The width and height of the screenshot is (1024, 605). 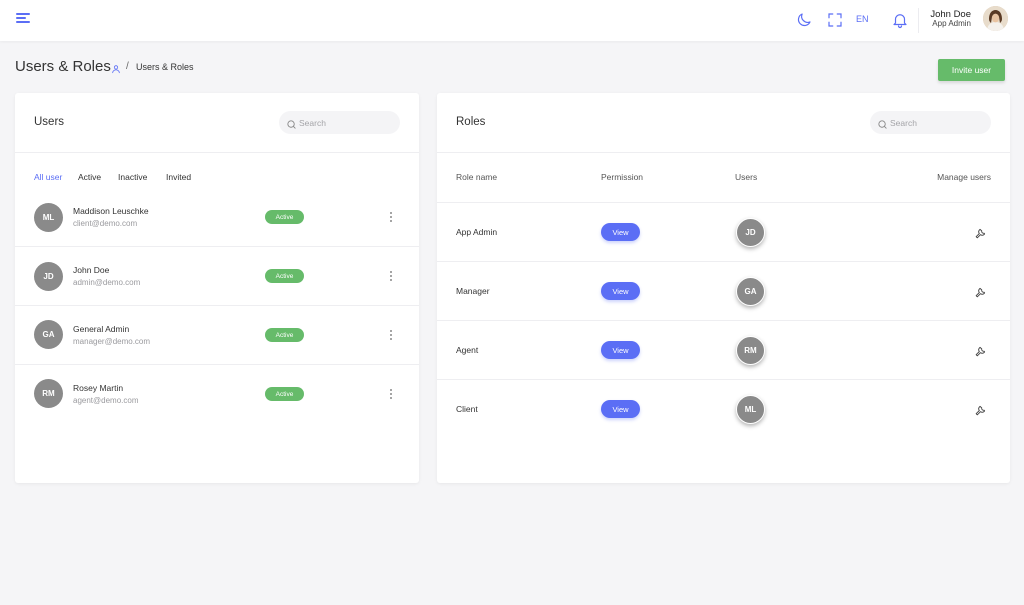 What do you see at coordinates (835, 20) in the screenshot?
I see `fullscreen-icon` at bounding box center [835, 20].